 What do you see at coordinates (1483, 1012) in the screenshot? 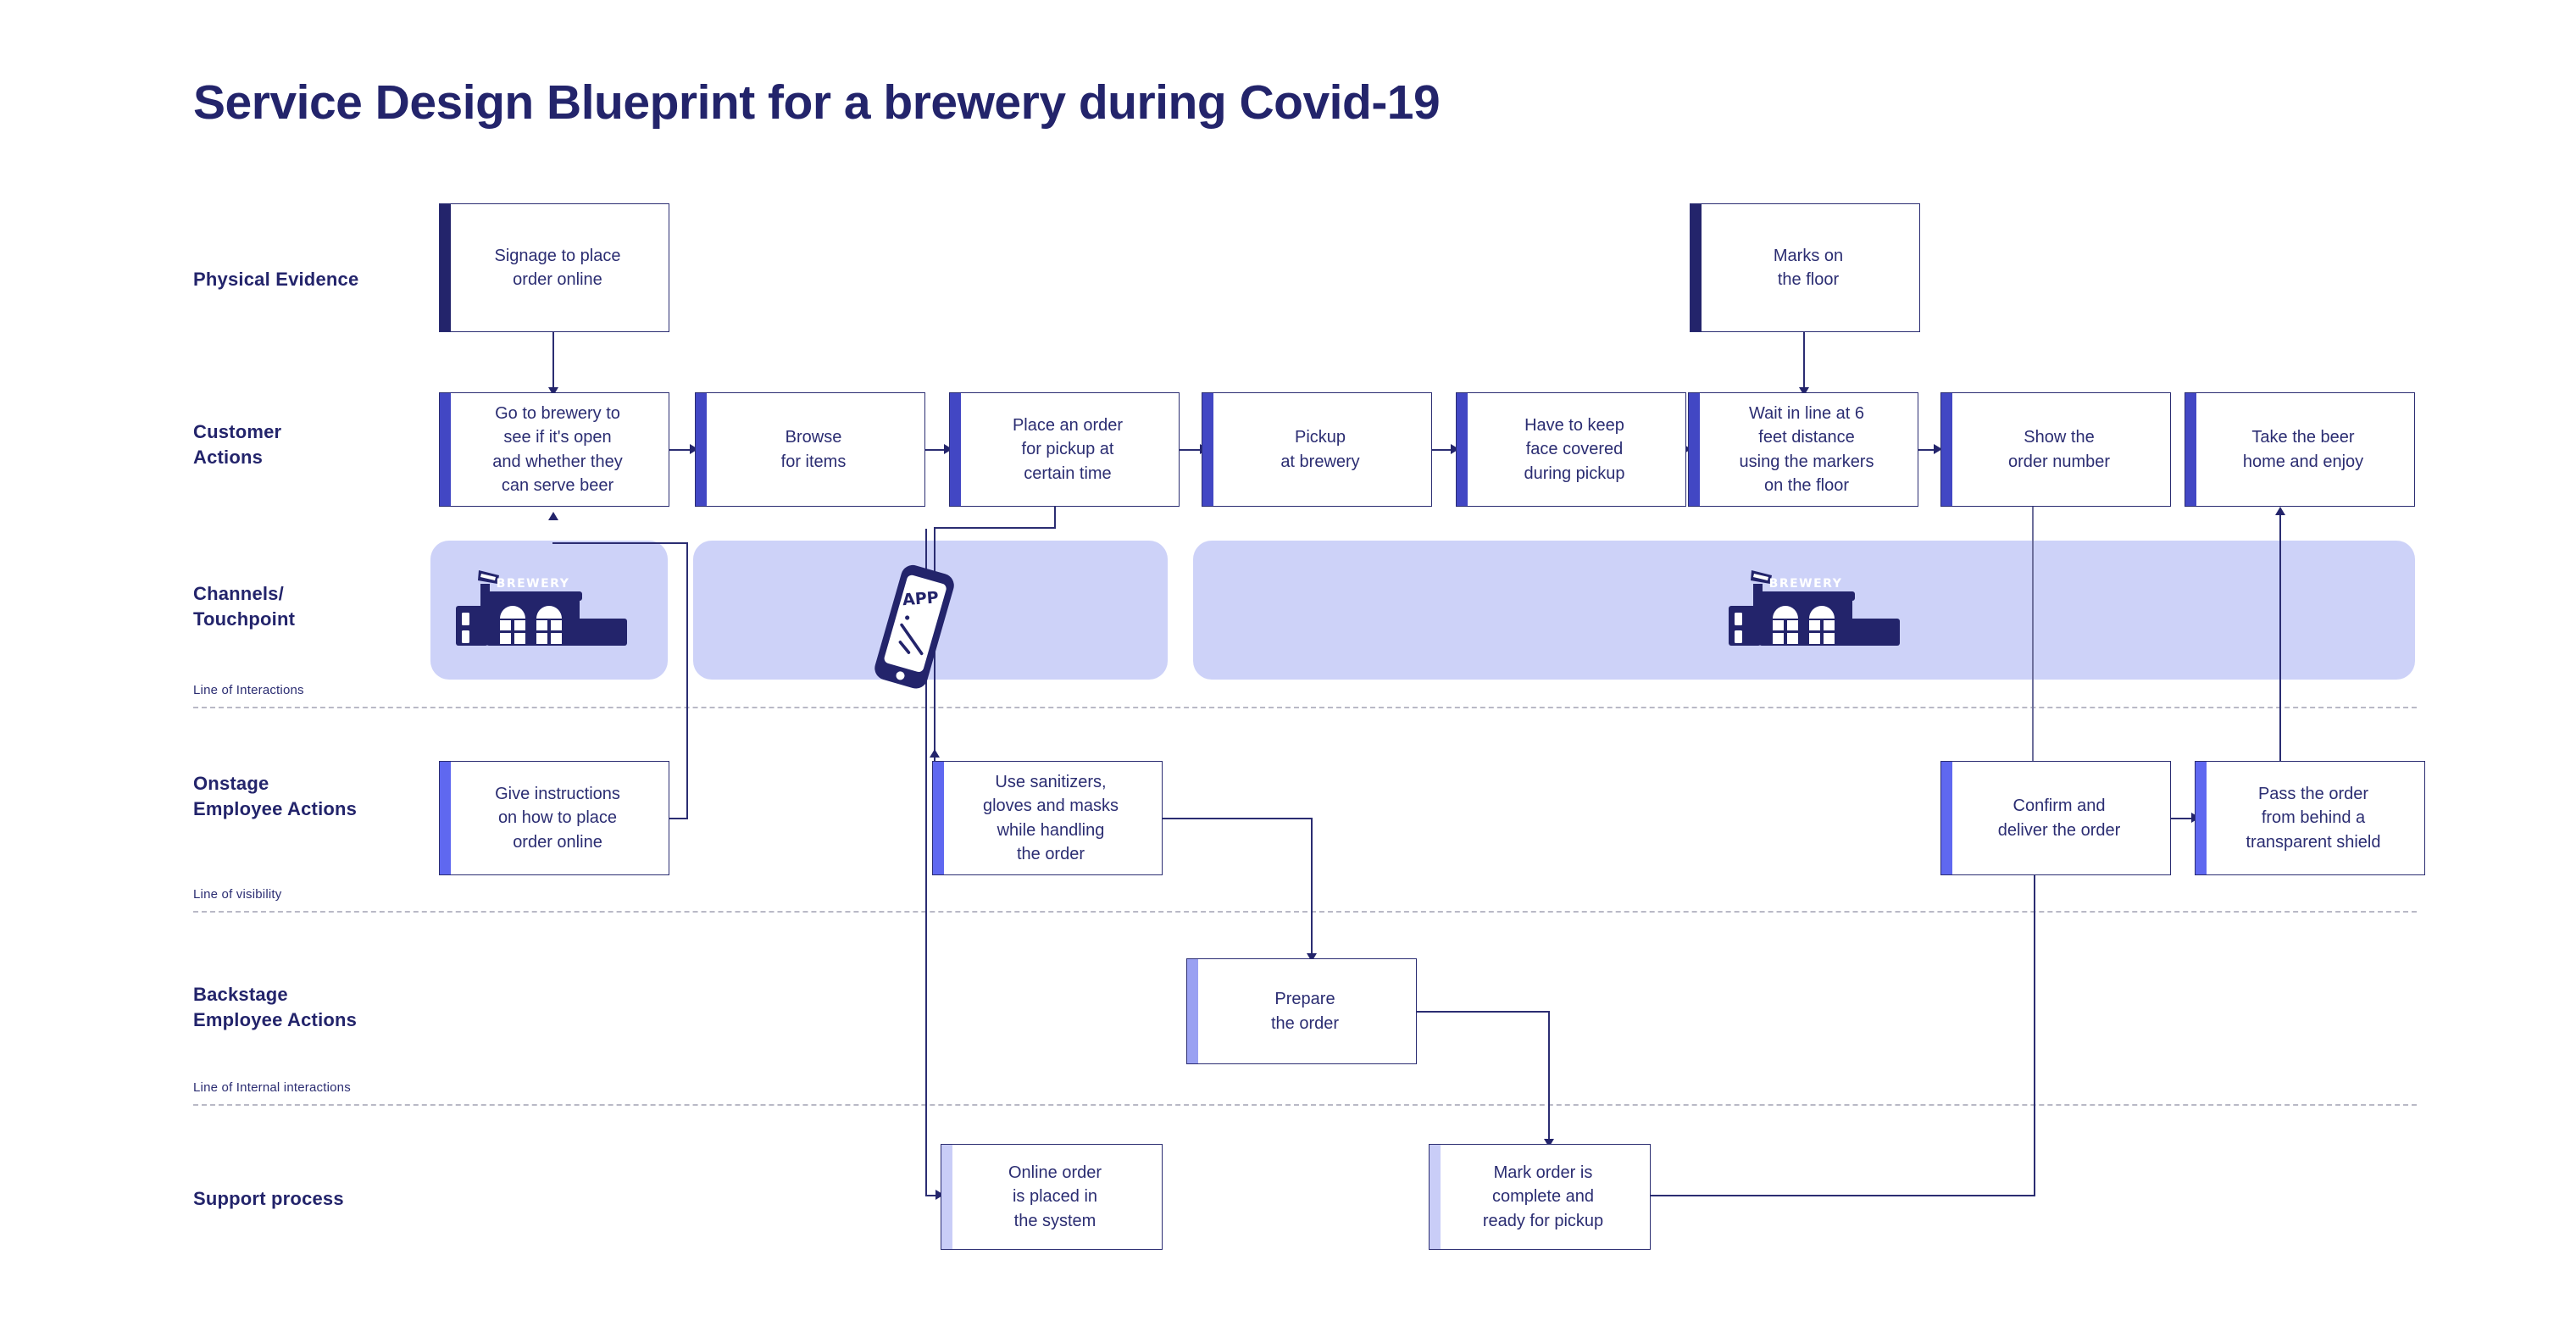
I see `connector-be1-right` at bounding box center [1483, 1012].